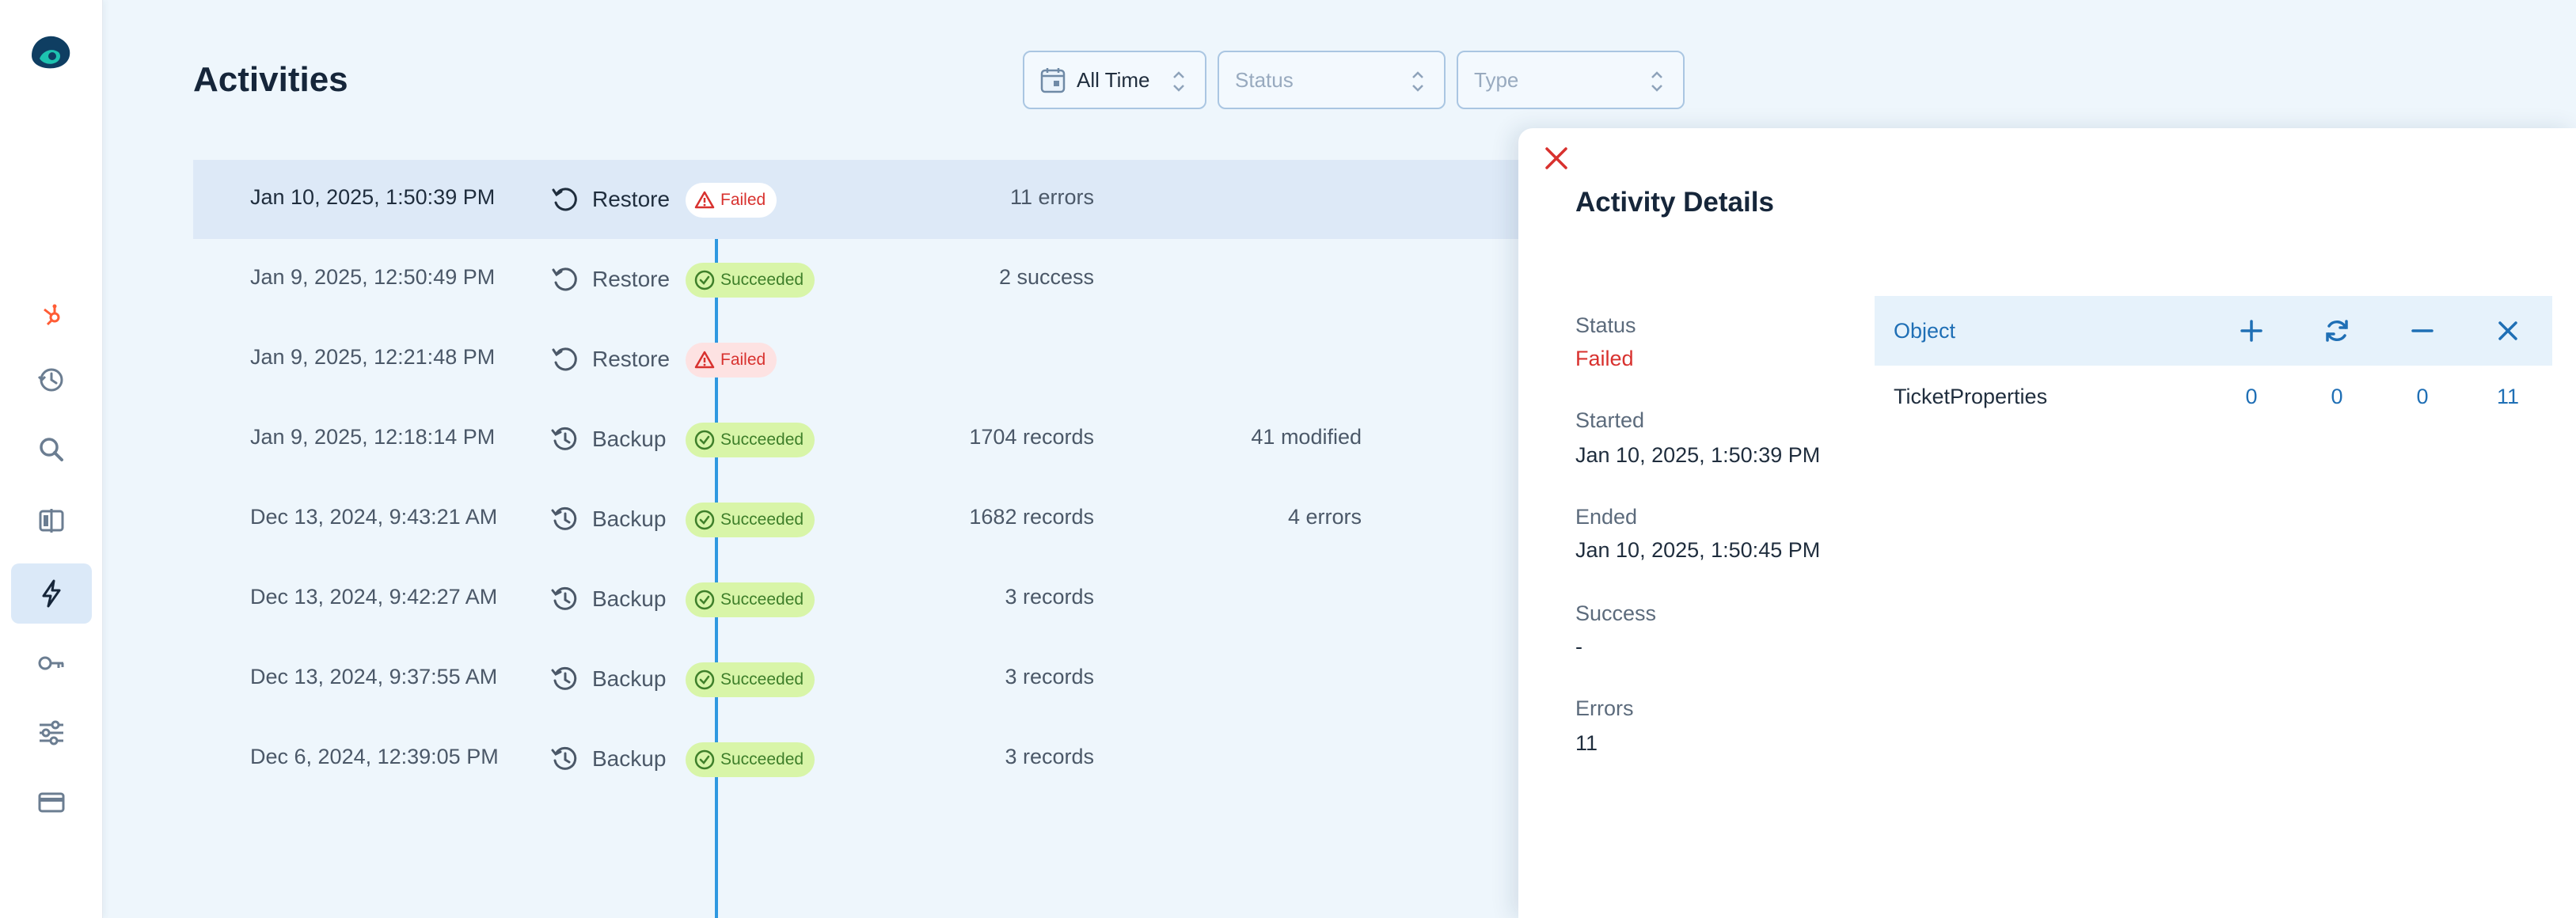 The width and height of the screenshot is (2576, 918). I want to click on success-label: Success, so click(1616, 613).